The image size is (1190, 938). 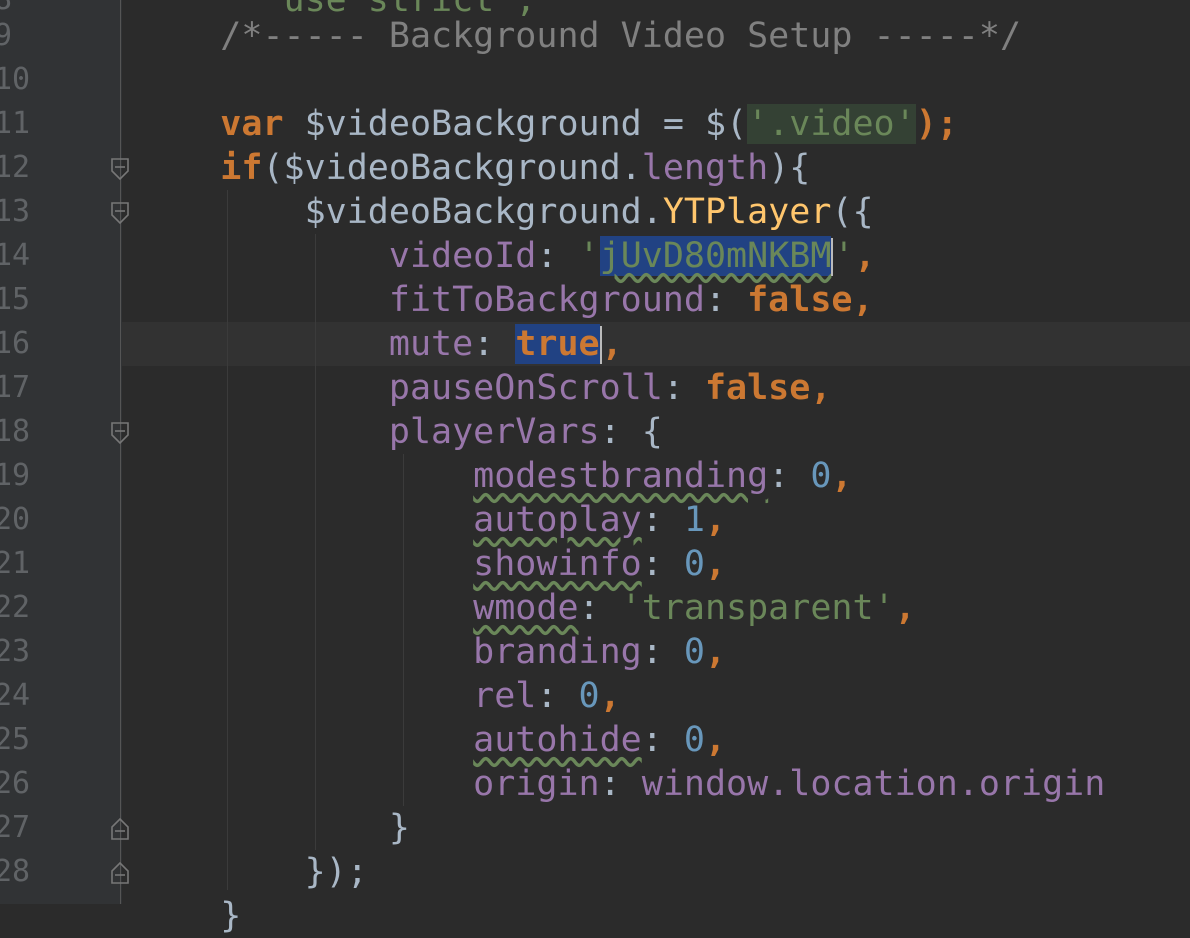 What do you see at coordinates (536, 784) in the screenshot?
I see `code-property: origin` at bounding box center [536, 784].